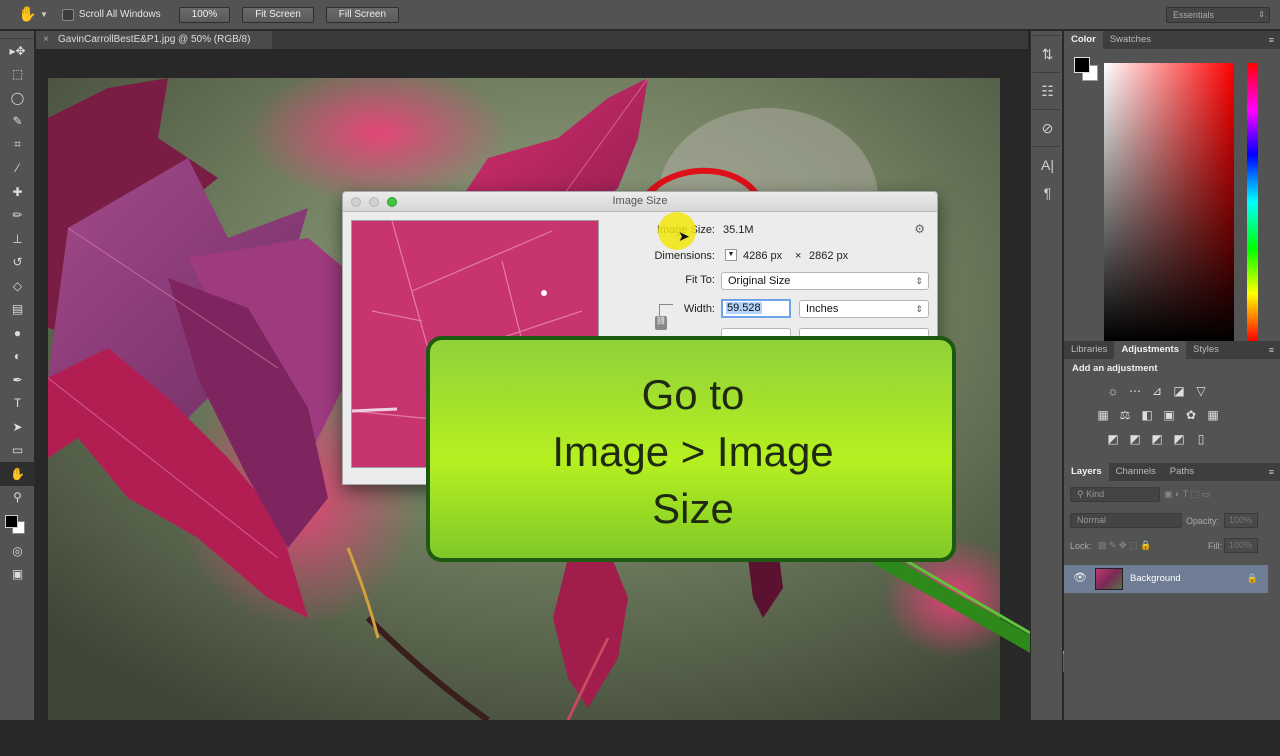  Describe the element at coordinates (17, 75) in the screenshot. I see `marquee-tool-icon: ⬚` at that location.